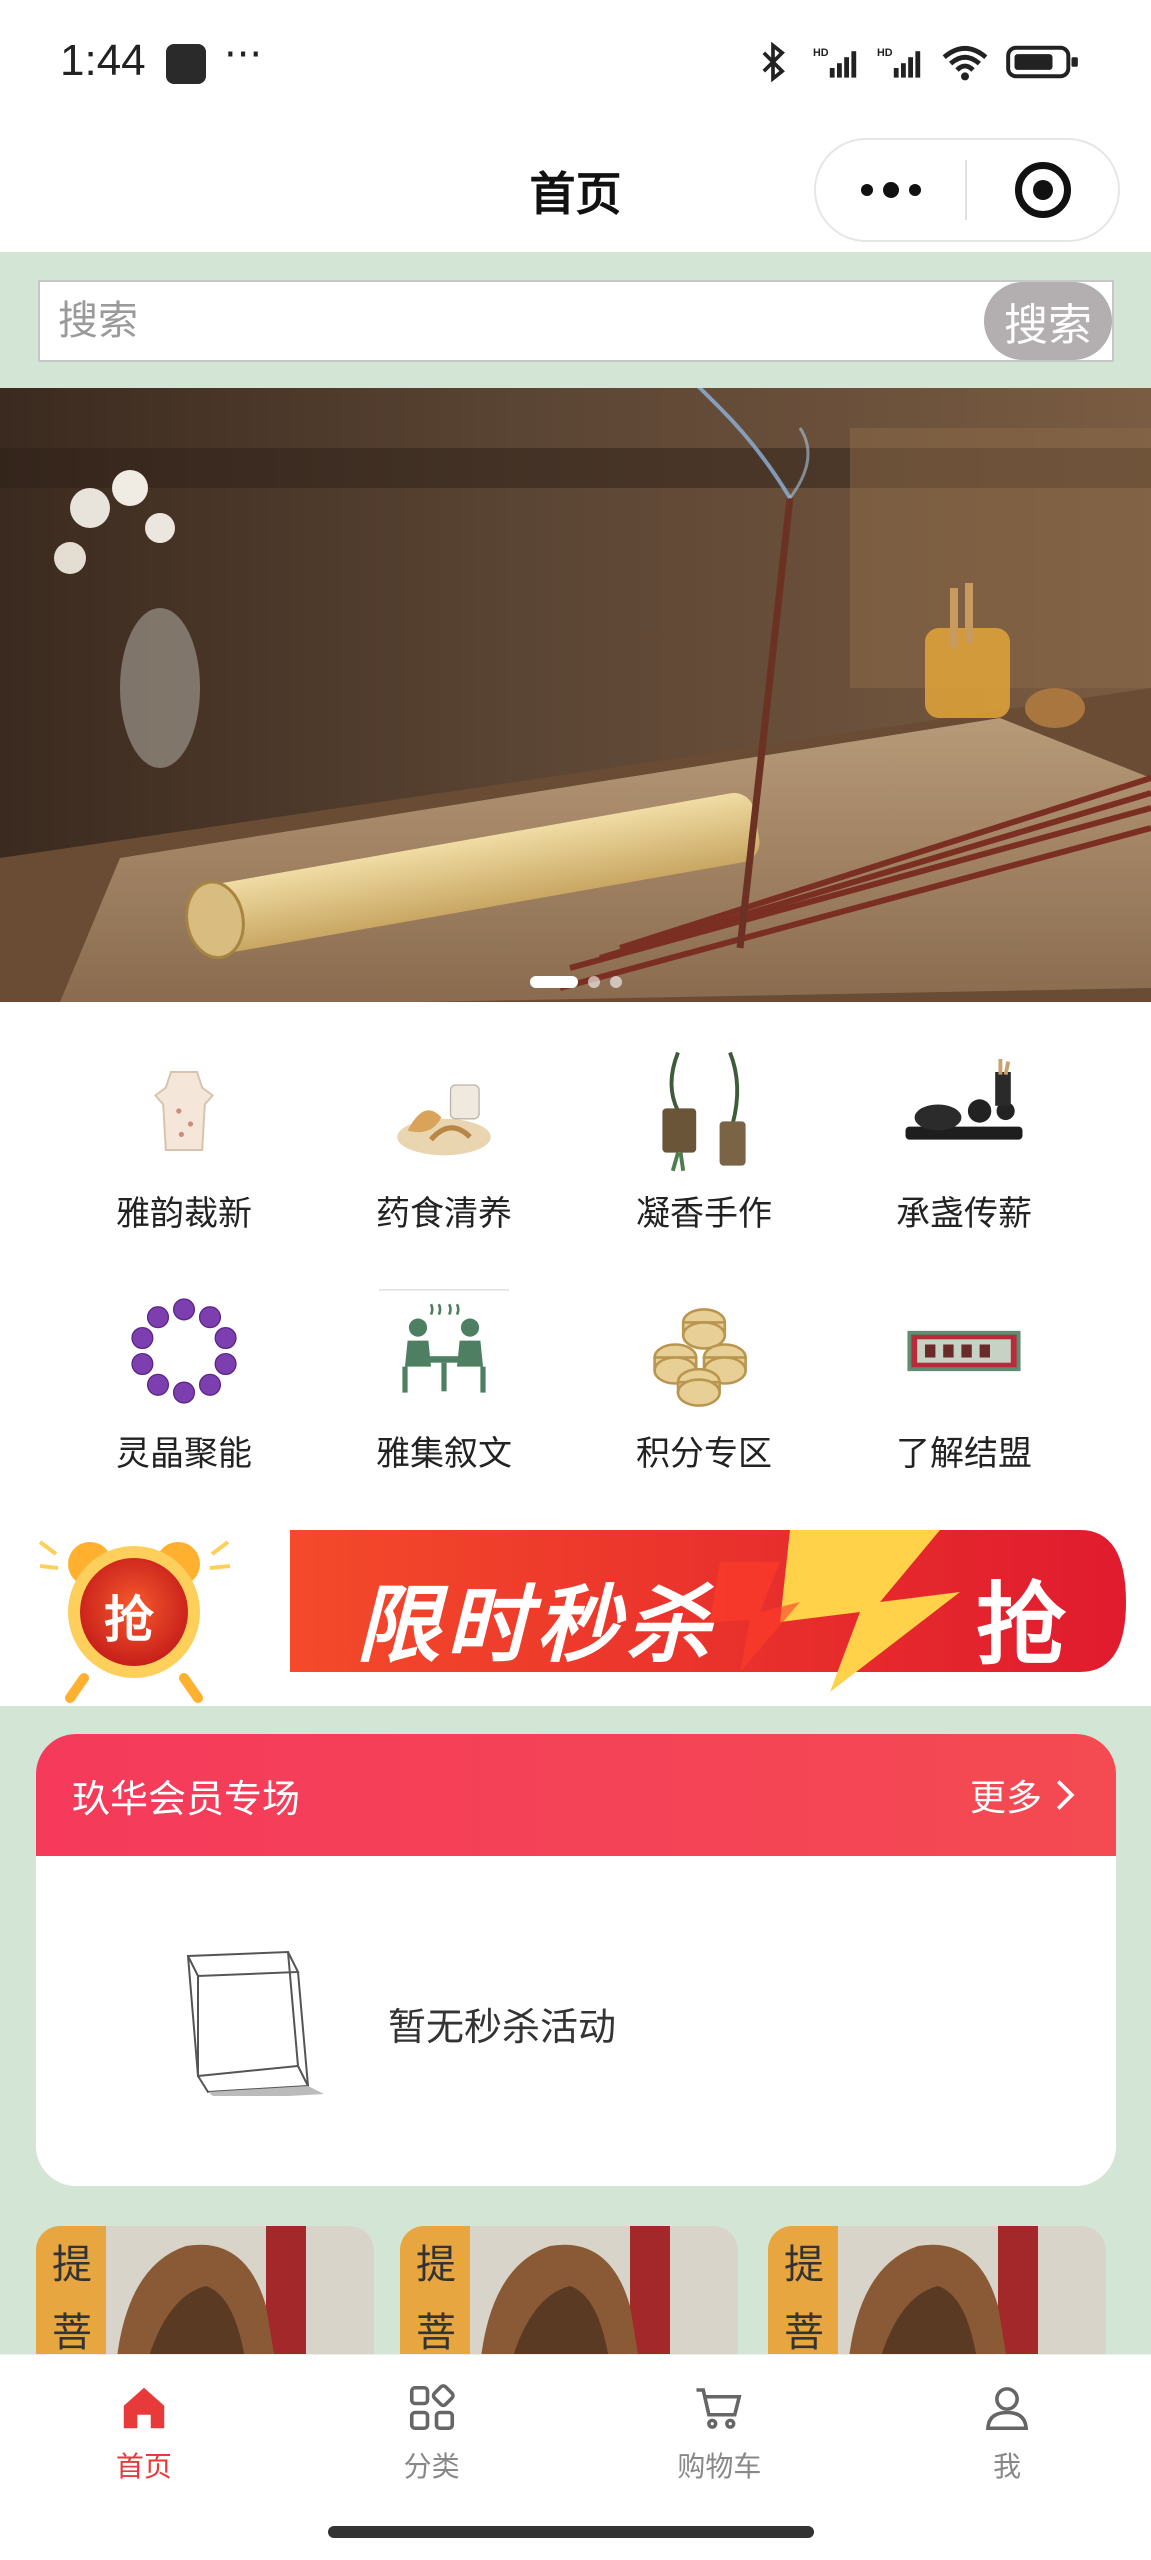  Describe the element at coordinates (444, 1341) in the screenshot. I see `gathering-icon` at that location.